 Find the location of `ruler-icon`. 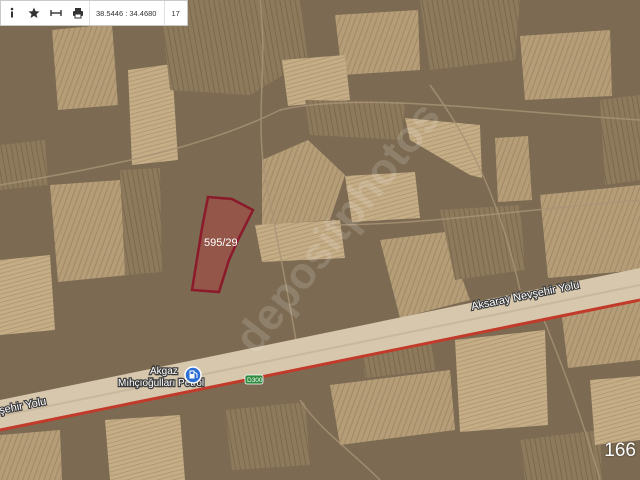

ruler-icon is located at coordinates (56, 13).